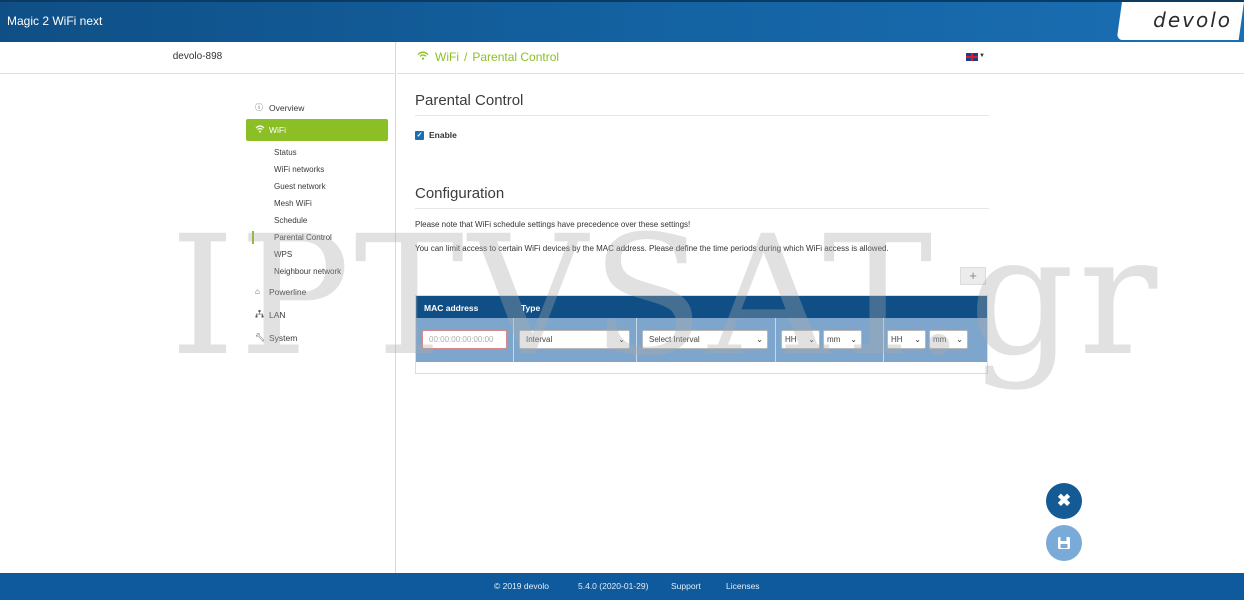 Image resolution: width=1244 pixels, height=600 pixels. What do you see at coordinates (516, 57) in the screenshot?
I see `breadcrumb-page: Parental Control` at bounding box center [516, 57].